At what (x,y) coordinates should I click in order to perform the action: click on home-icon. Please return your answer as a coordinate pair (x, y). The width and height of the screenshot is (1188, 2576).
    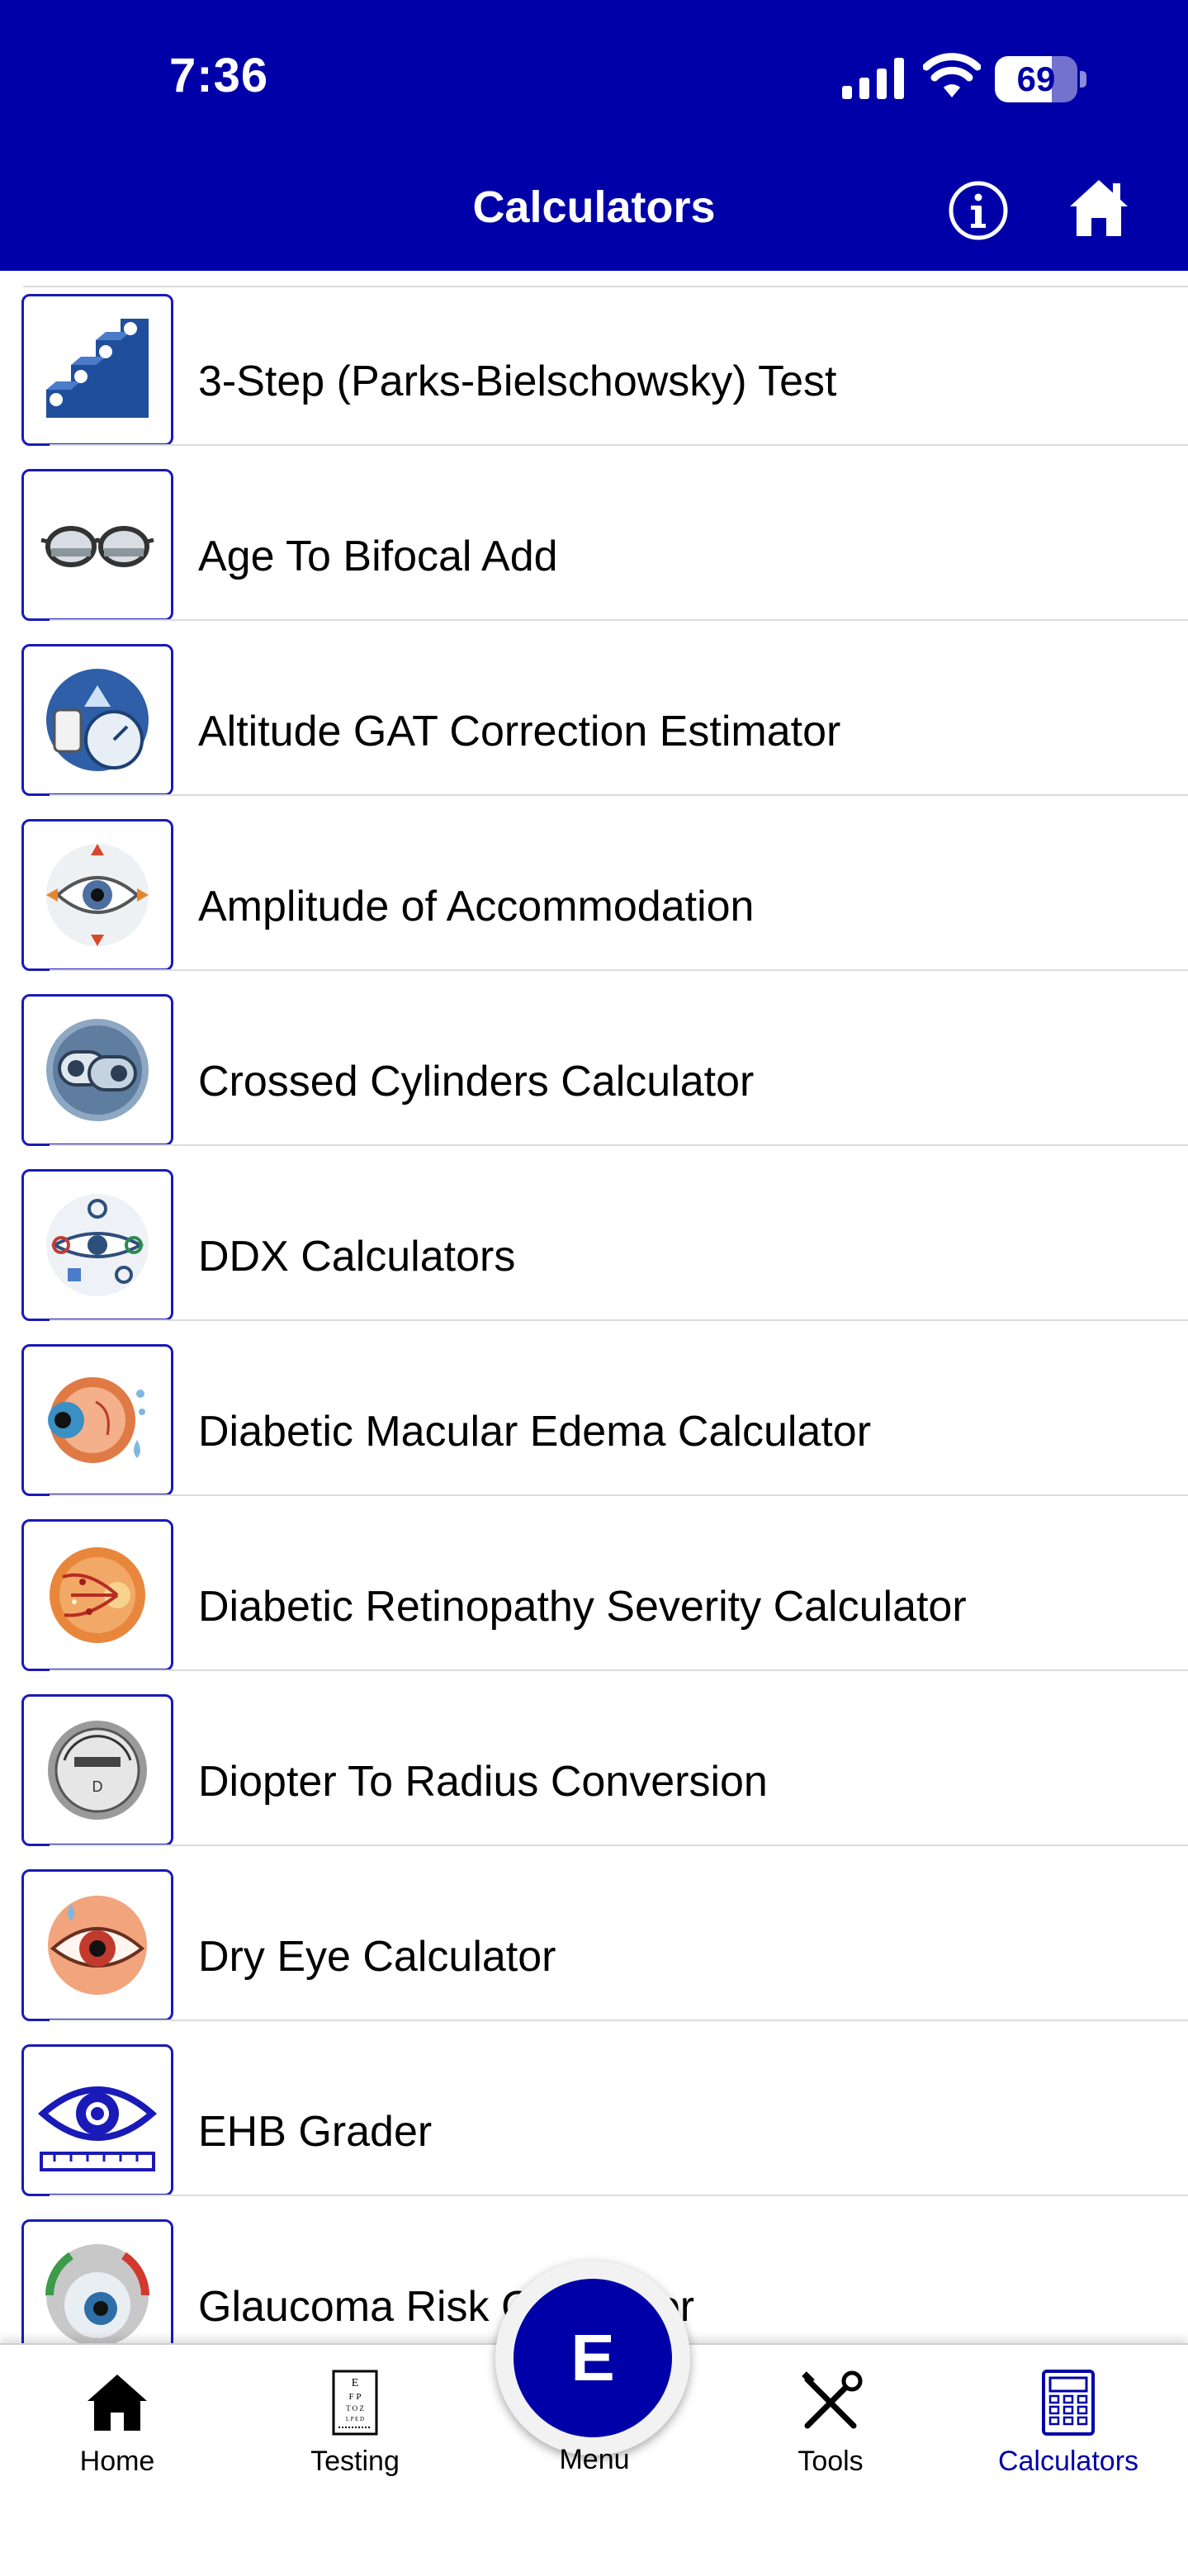
    Looking at the image, I should click on (1099, 207).